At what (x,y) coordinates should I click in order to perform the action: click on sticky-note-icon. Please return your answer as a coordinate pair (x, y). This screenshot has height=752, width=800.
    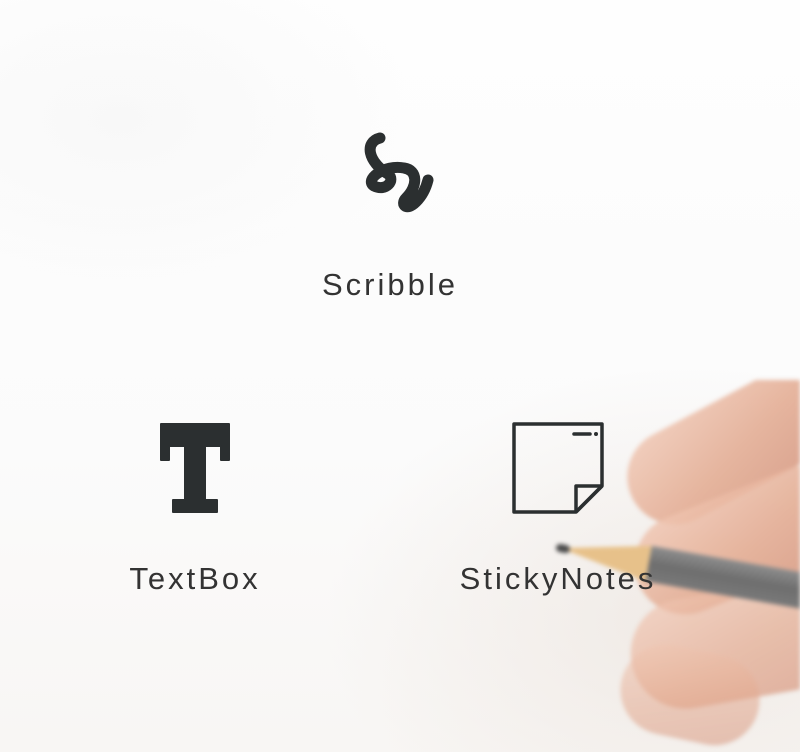
    Looking at the image, I should click on (558, 468).